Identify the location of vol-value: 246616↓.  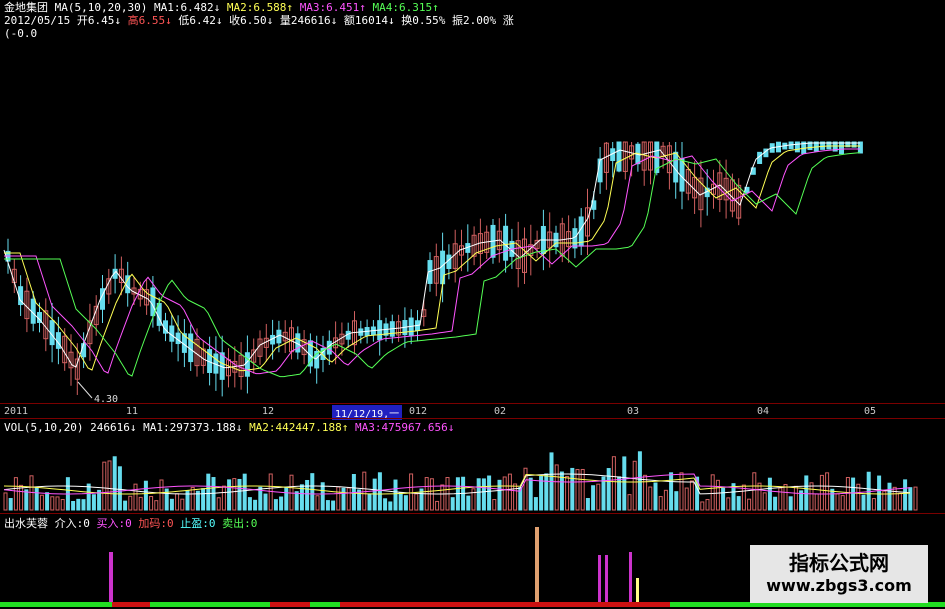
(113, 427).